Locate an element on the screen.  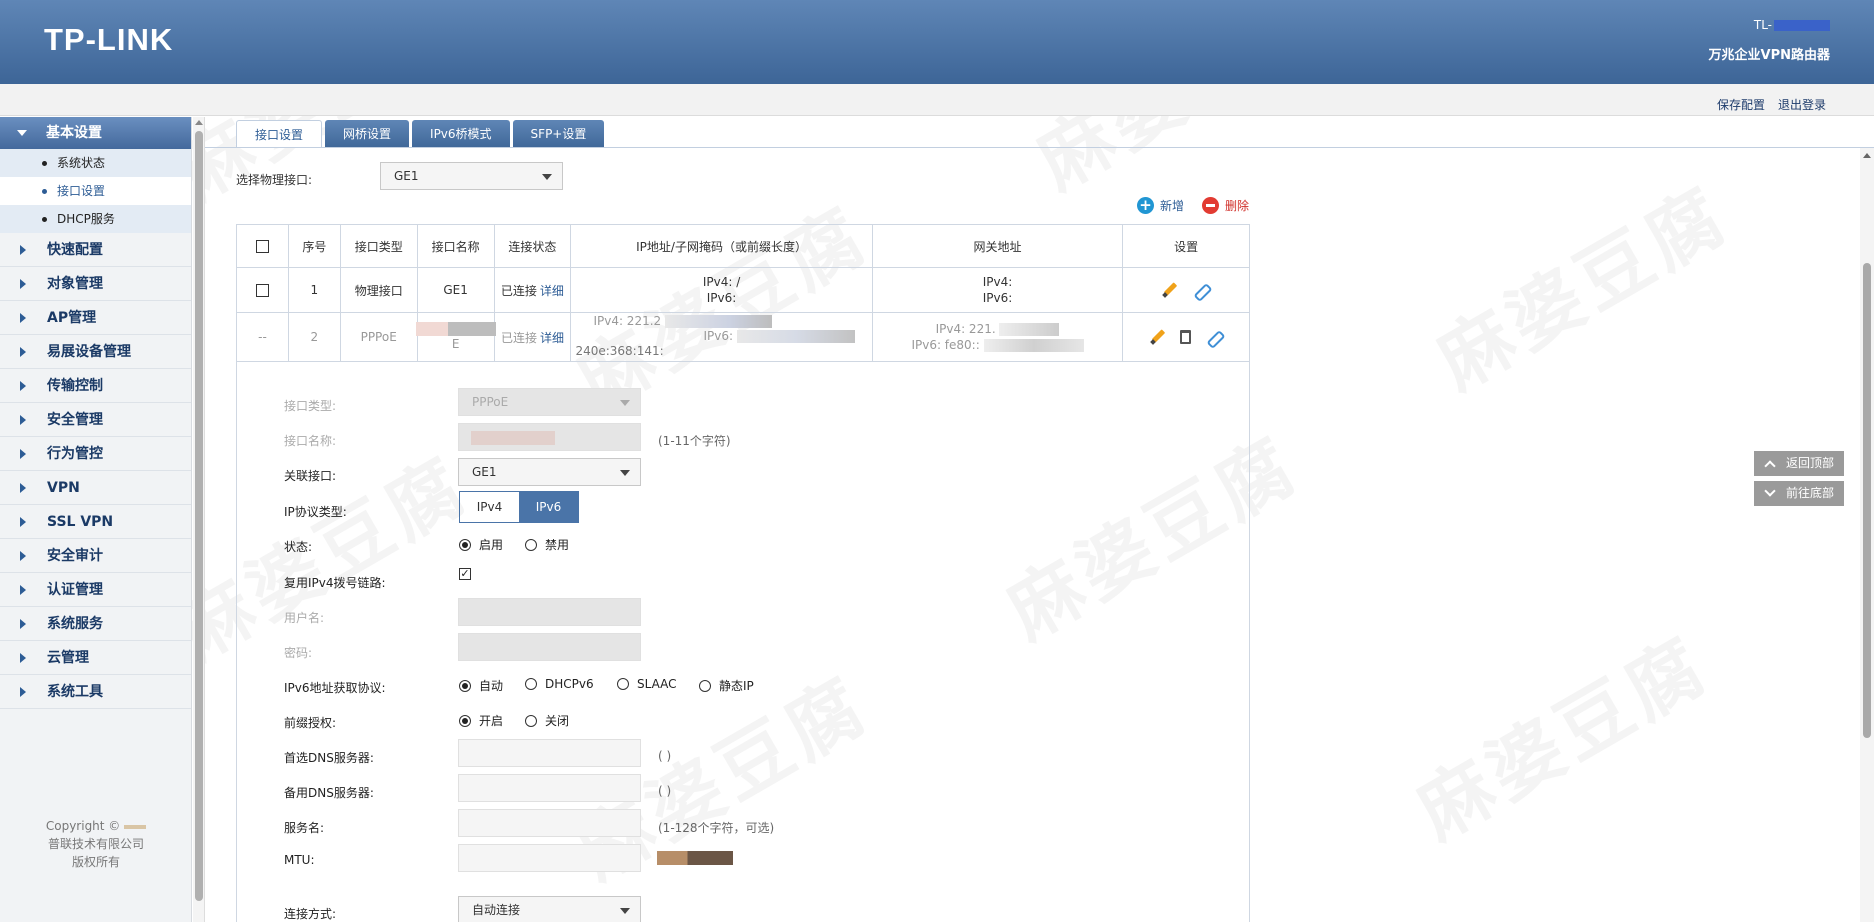
sidebar-item-objects: 对象管理 is located at coordinates (95, 284).